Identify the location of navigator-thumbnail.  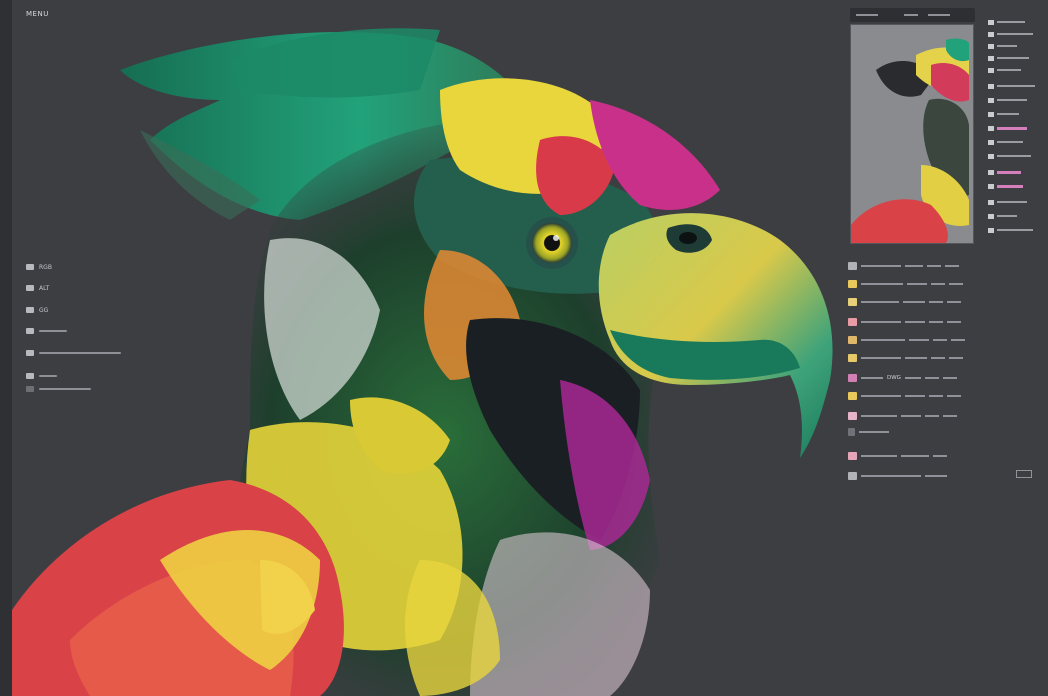
(912, 134).